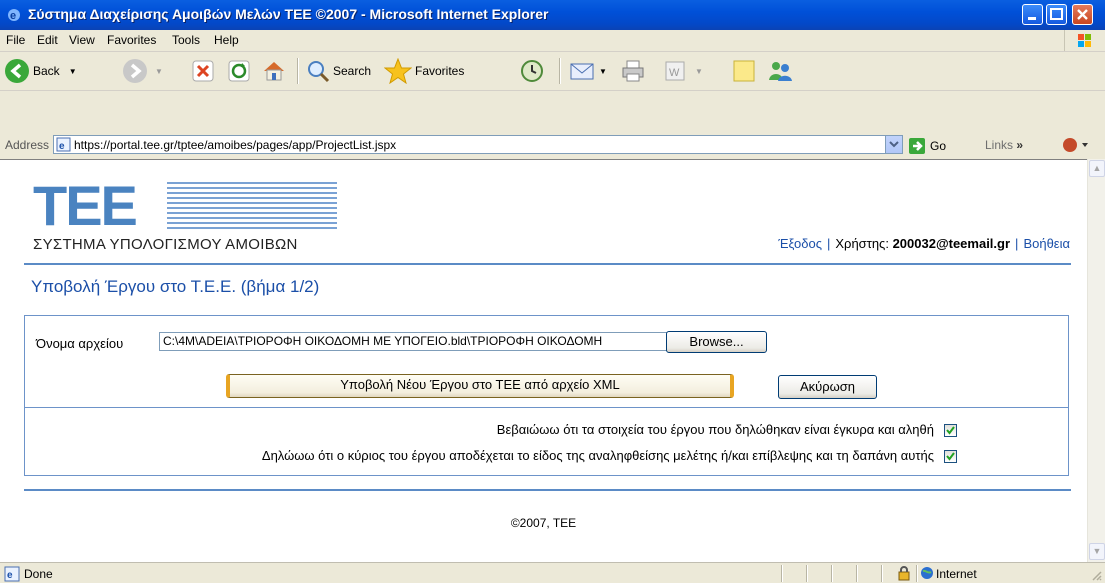  Describe the element at coordinates (186, 40) in the screenshot. I see `menu-tools: Tools` at that location.